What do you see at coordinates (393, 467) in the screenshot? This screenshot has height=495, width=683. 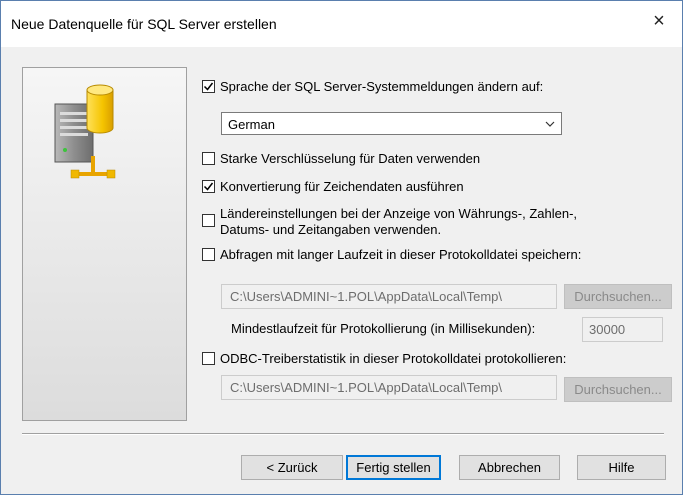 I see `finish-button: Fertig stellen` at bounding box center [393, 467].